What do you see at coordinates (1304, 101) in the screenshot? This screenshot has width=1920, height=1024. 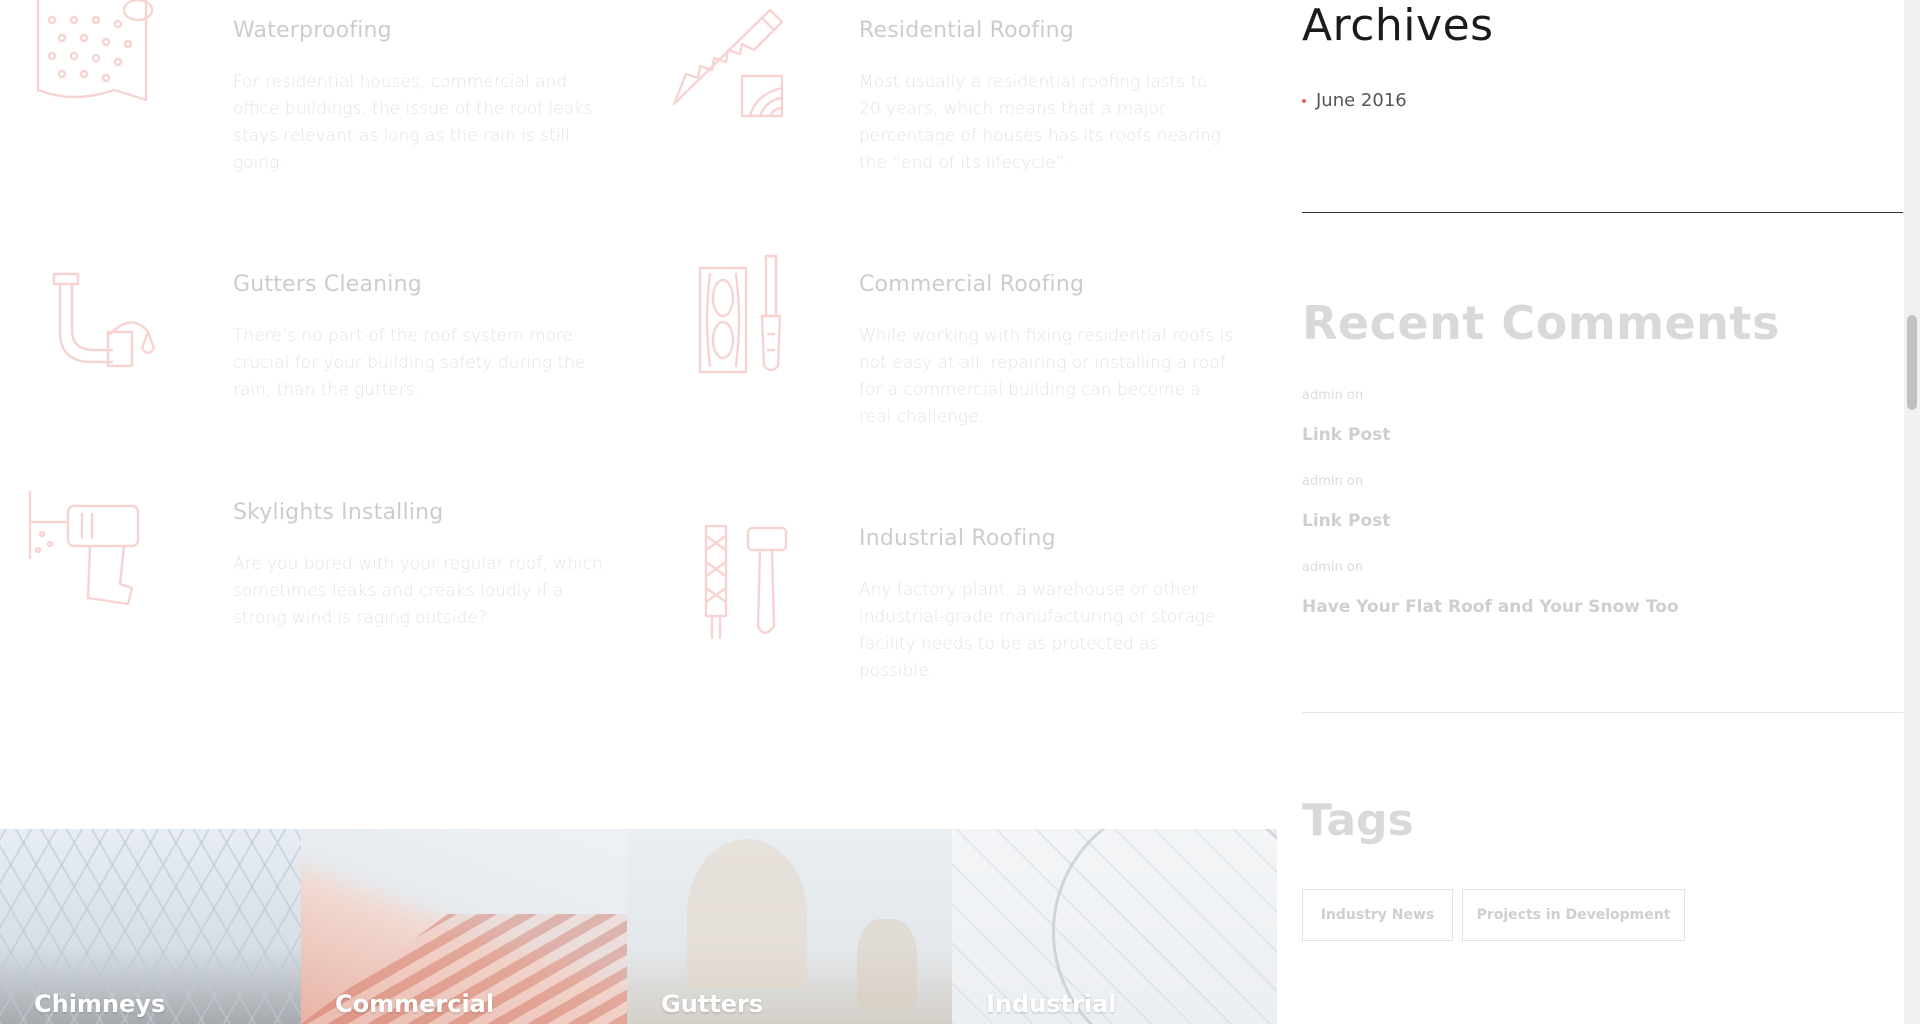 I see `bullet-icon` at bounding box center [1304, 101].